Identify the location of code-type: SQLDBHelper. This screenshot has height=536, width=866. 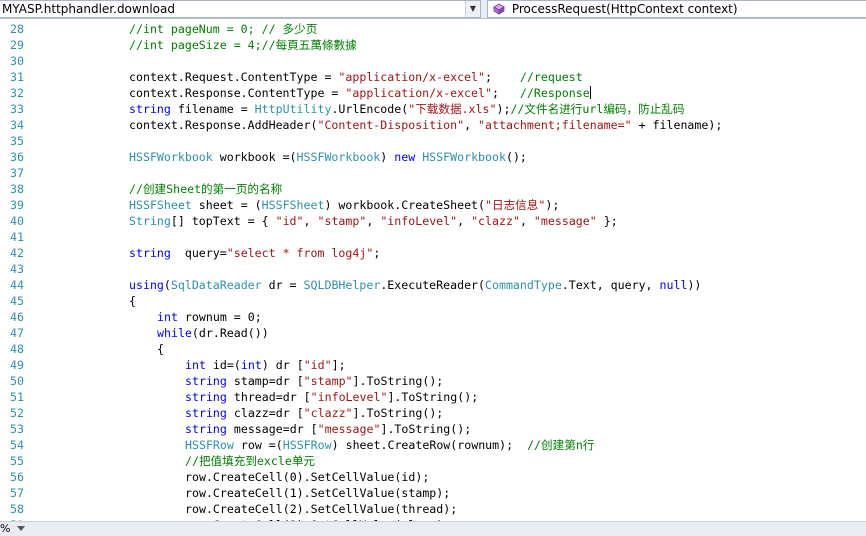
(342, 285).